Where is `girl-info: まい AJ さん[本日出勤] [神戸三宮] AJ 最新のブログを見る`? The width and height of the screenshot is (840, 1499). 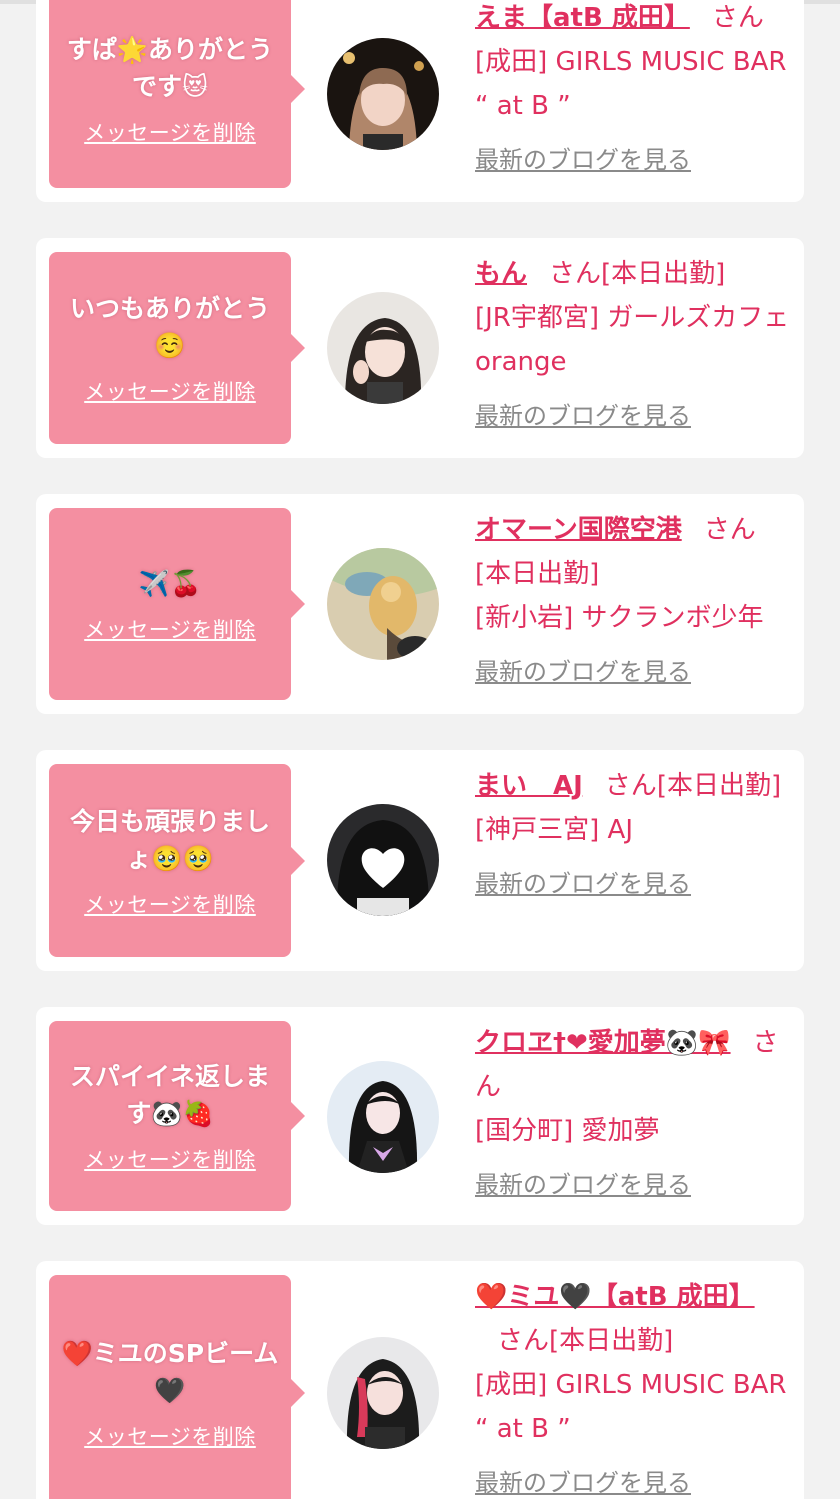 girl-info: まい AJ さん[本日出勤] [神戸三宮] AJ 最新のブログを見る is located at coordinates (636, 835).